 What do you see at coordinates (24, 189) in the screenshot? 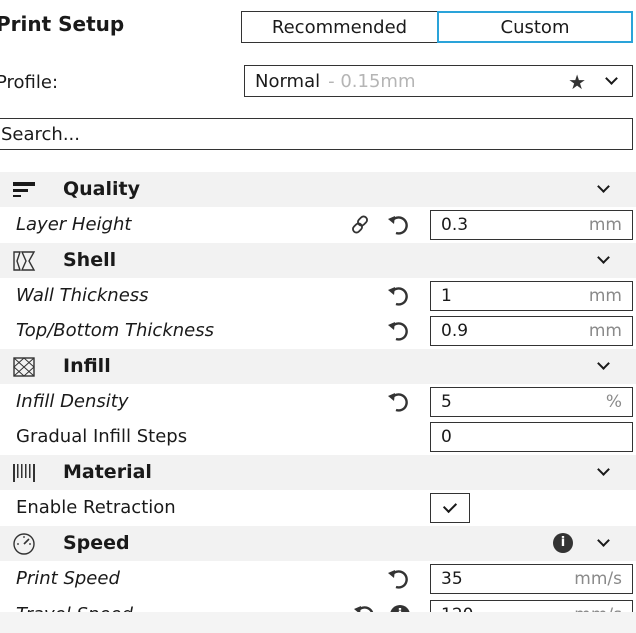
I see `quality-icon` at bounding box center [24, 189].